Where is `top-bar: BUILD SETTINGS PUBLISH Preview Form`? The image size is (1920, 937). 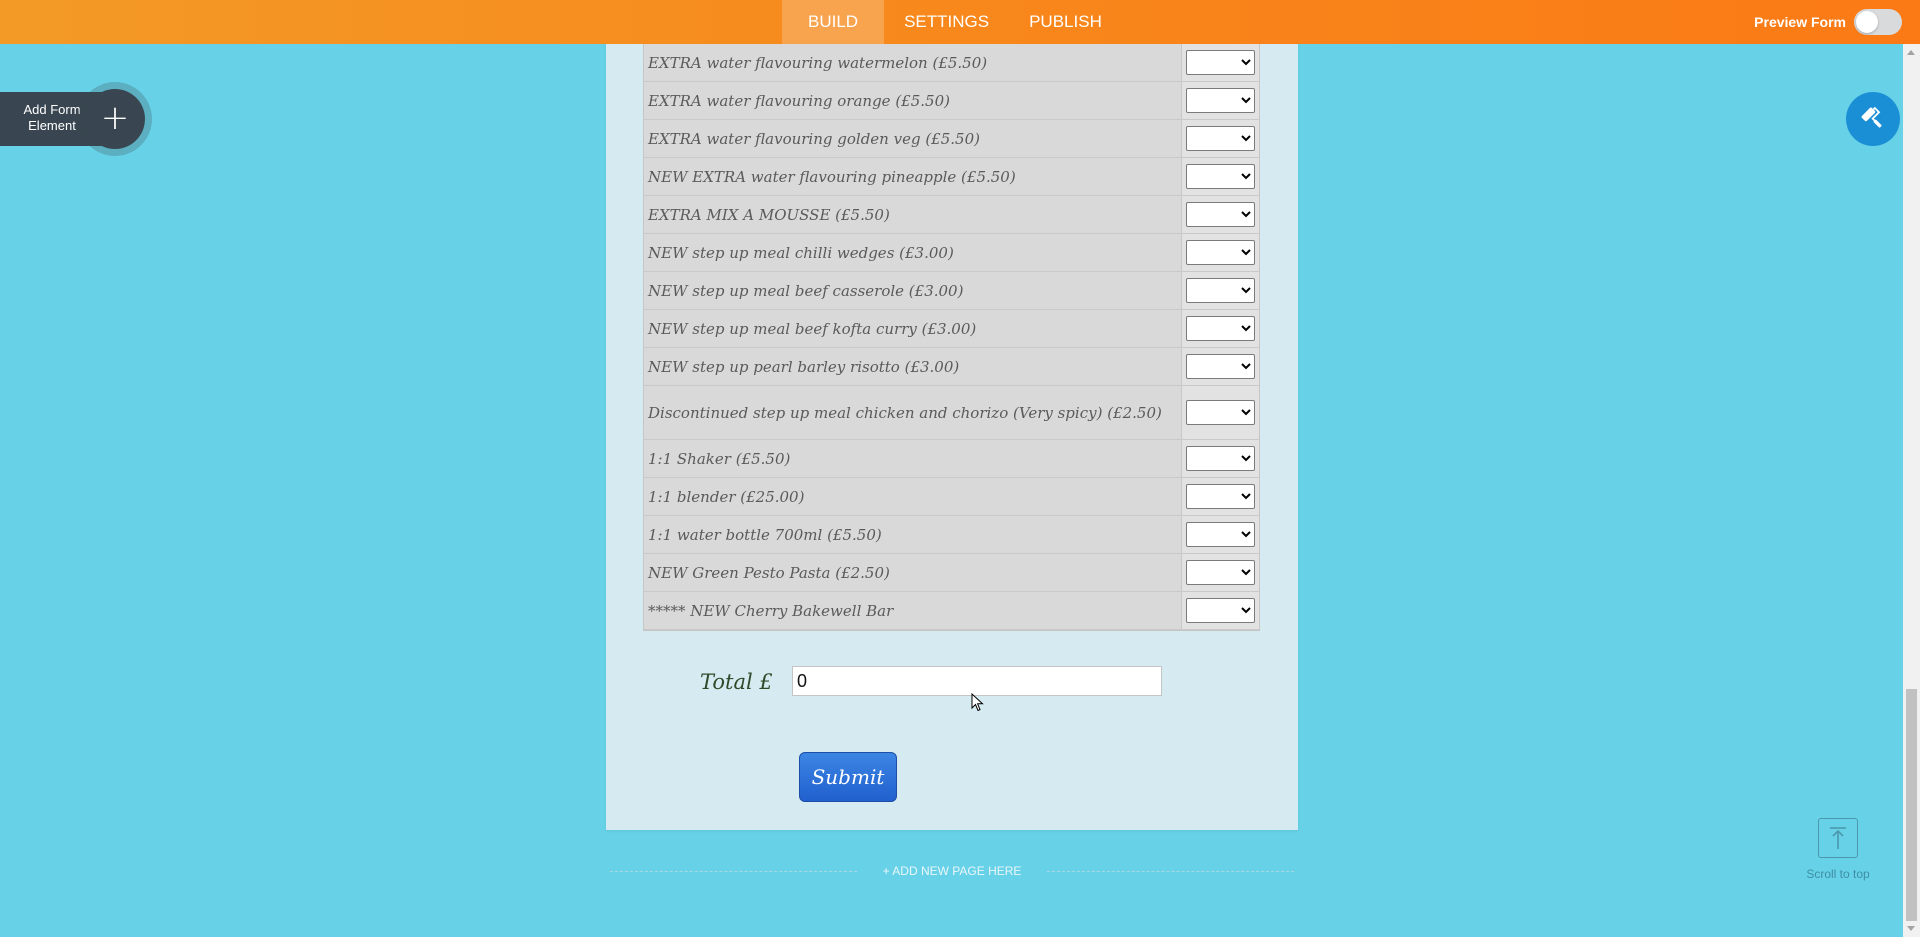
top-bar: BUILD SETTINGS PUBLISH Preview Form is located at coordinates (960, 22).